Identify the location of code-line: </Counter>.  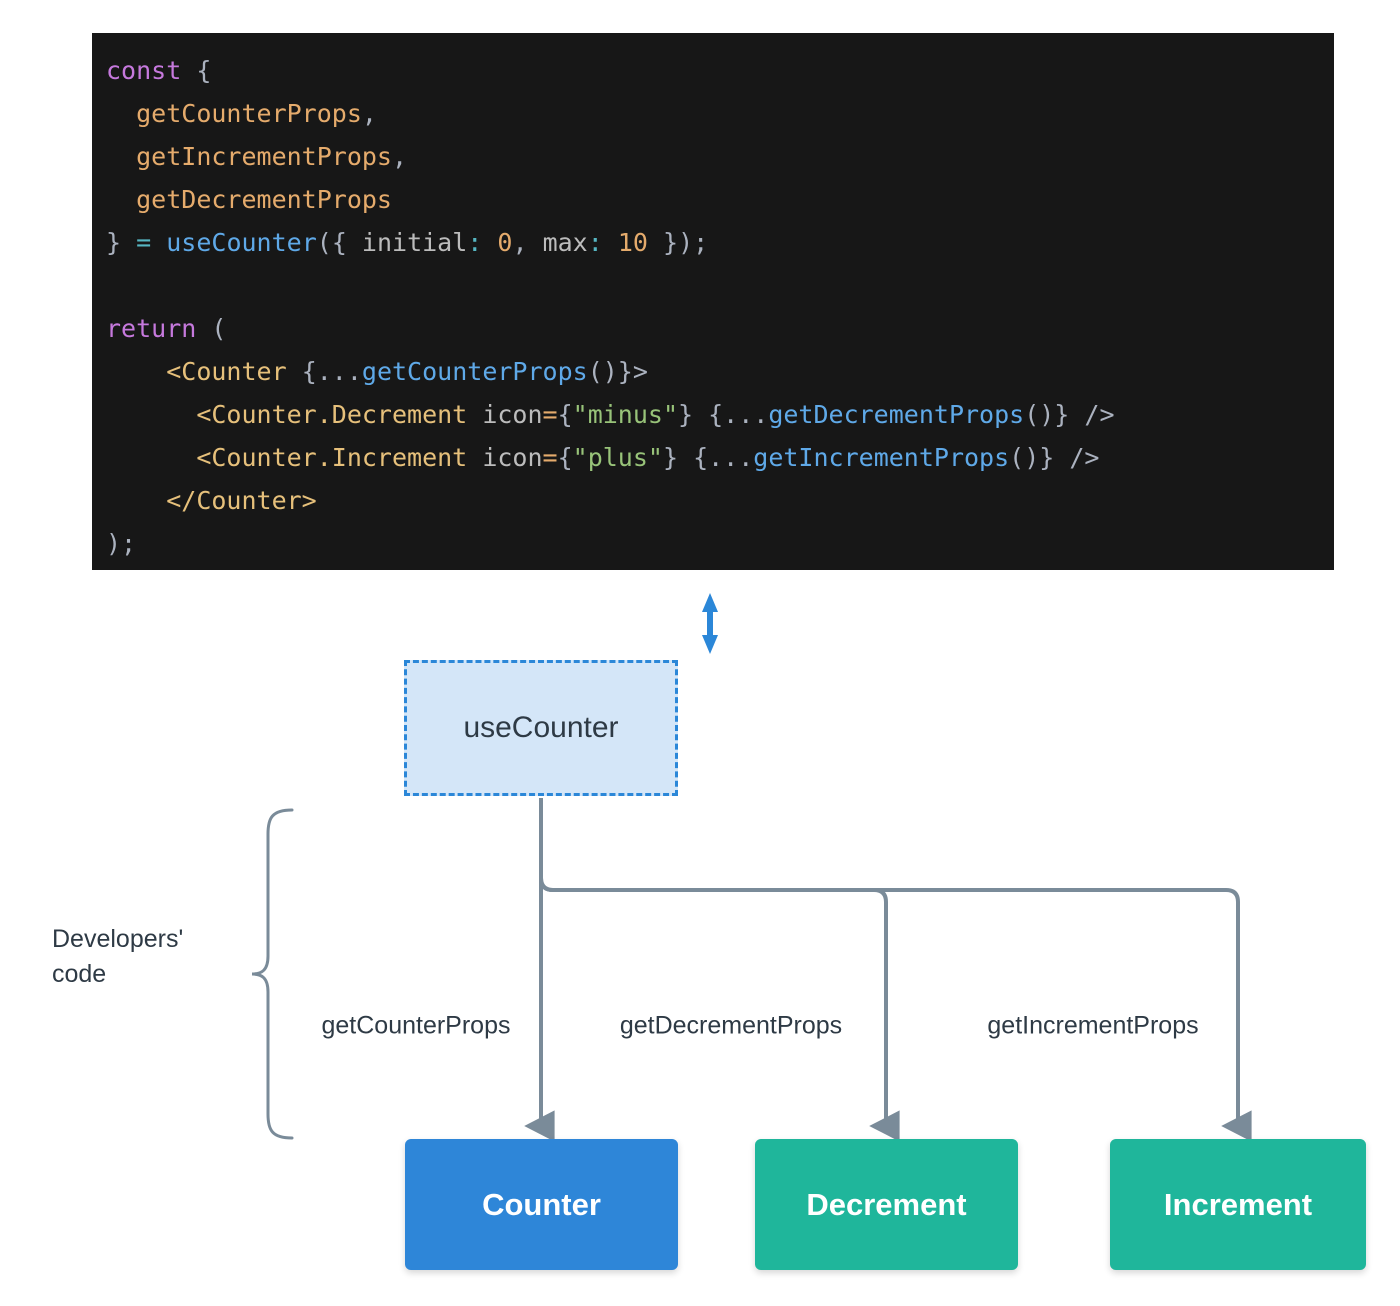
(241, 500).